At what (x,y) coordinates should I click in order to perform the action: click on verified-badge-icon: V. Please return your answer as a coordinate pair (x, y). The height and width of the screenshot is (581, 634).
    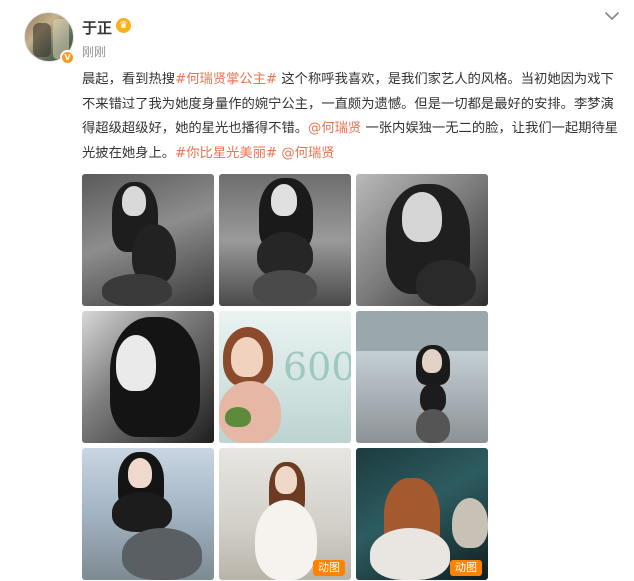
    Looking at the image, I should click on (67, 57).